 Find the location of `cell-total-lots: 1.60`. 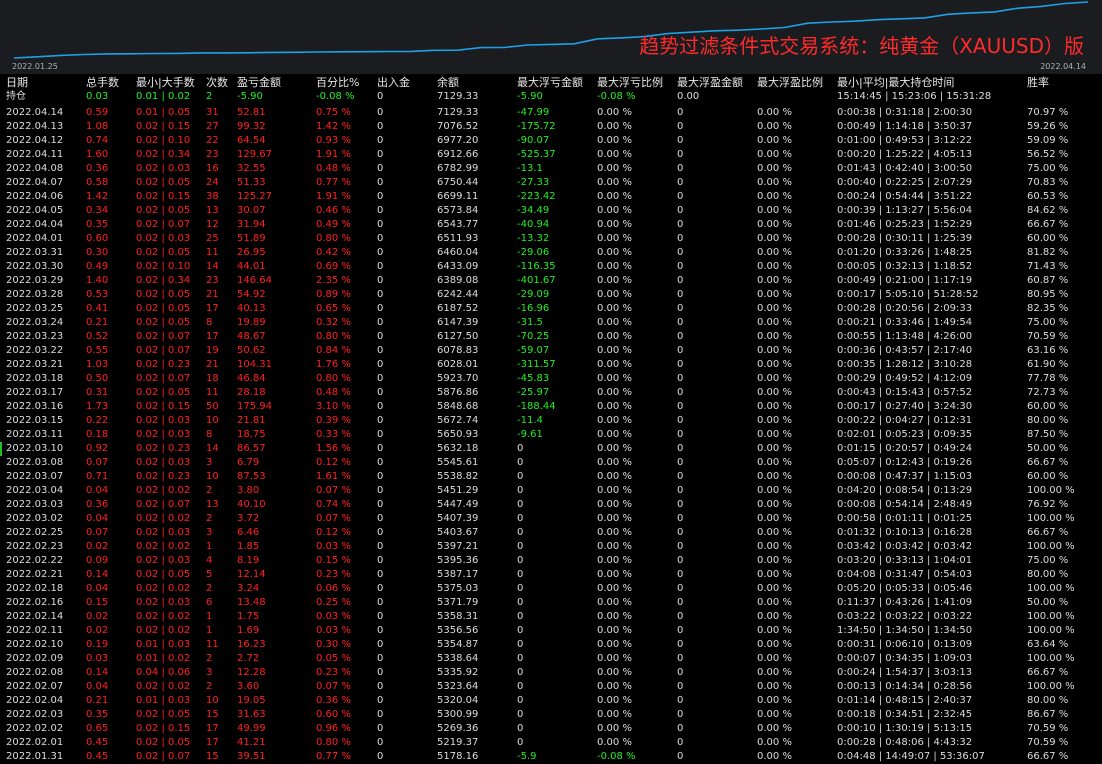

cell-total-lots: 1.60 is located at coordinates (97, 154).